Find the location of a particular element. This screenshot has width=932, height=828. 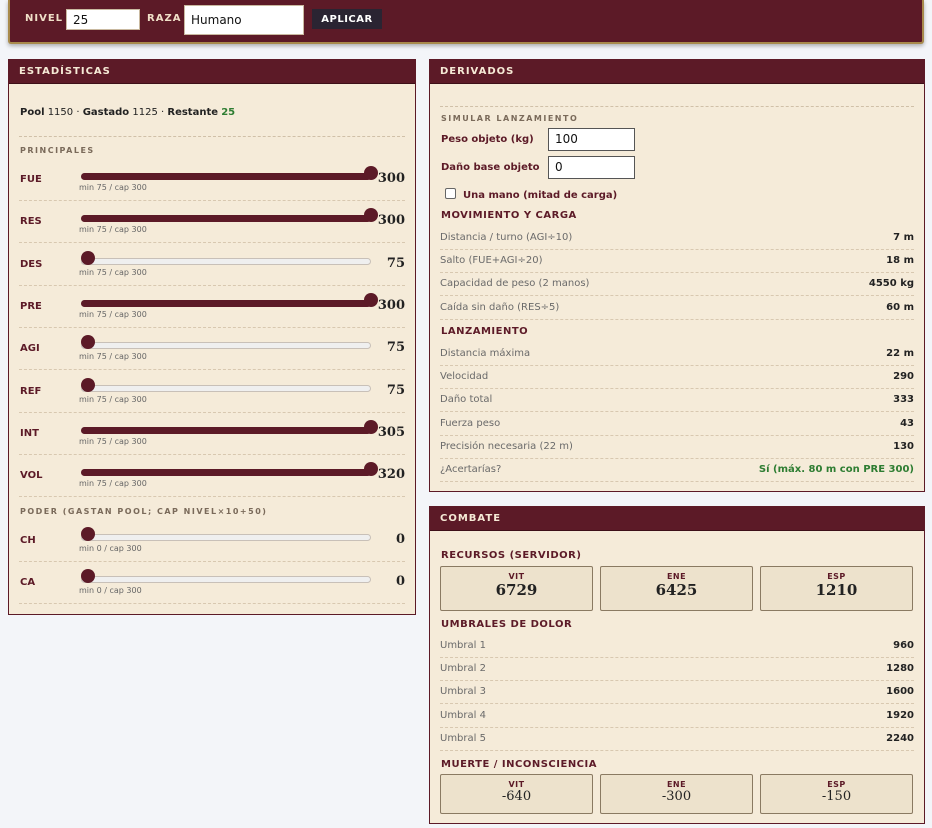

stat-code: REF is located at coordinates (31, 391).